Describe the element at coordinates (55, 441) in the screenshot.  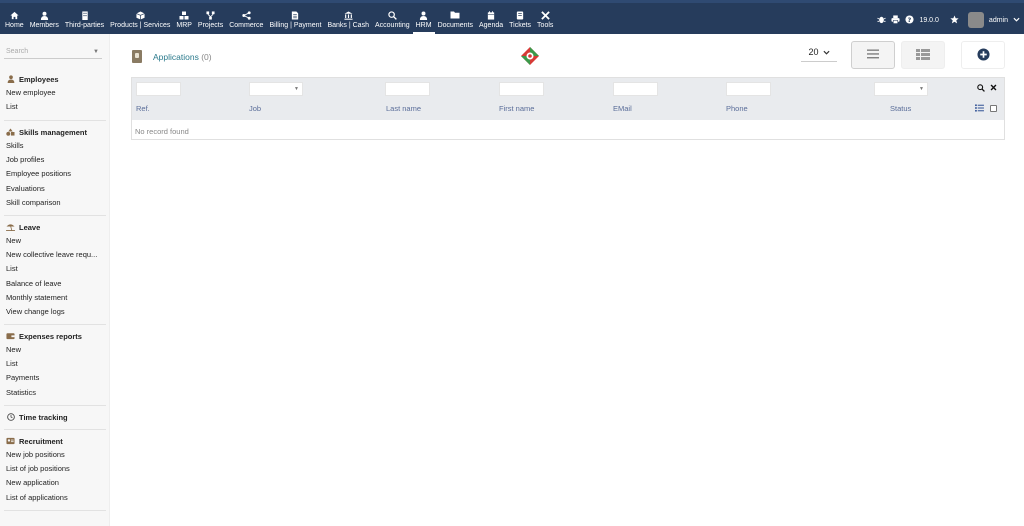
I see `sidebar-title-recruitment: Recruitment` at that location.